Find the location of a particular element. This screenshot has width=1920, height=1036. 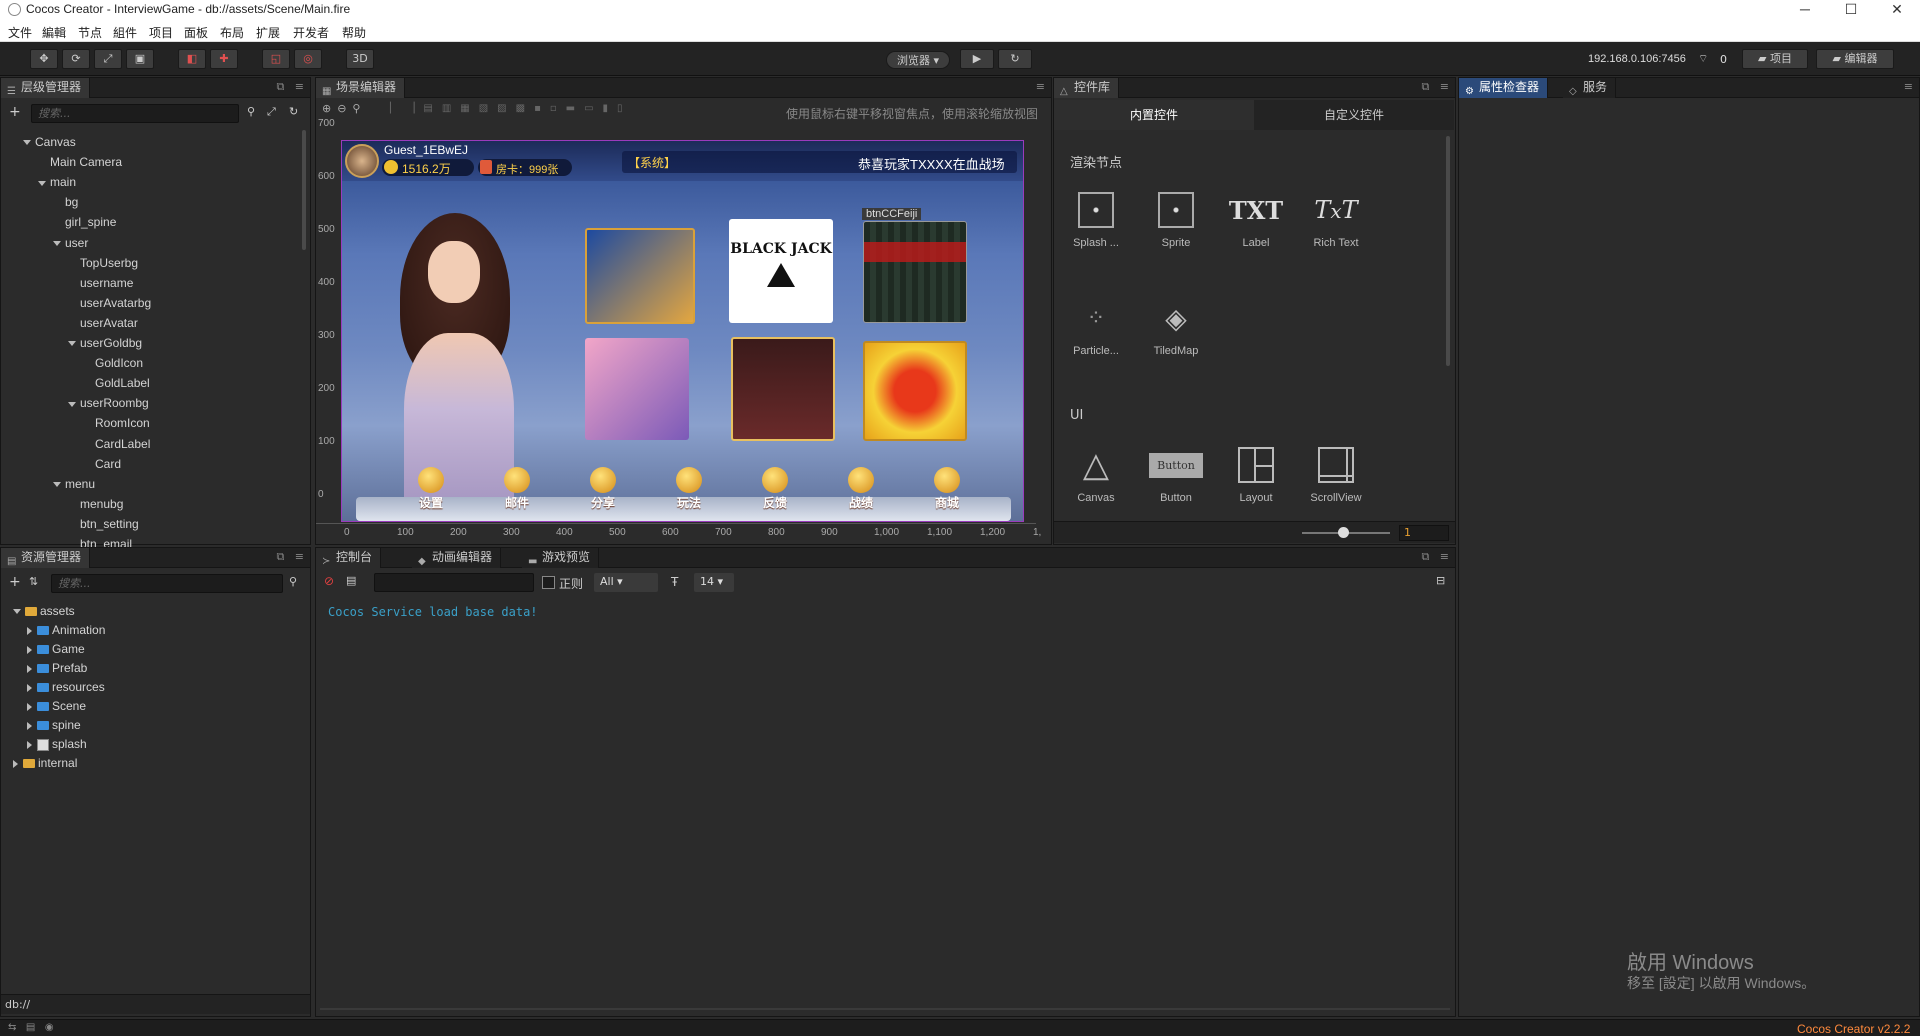

hierarchy-node: Canvas is located at coordinates (49, 142).